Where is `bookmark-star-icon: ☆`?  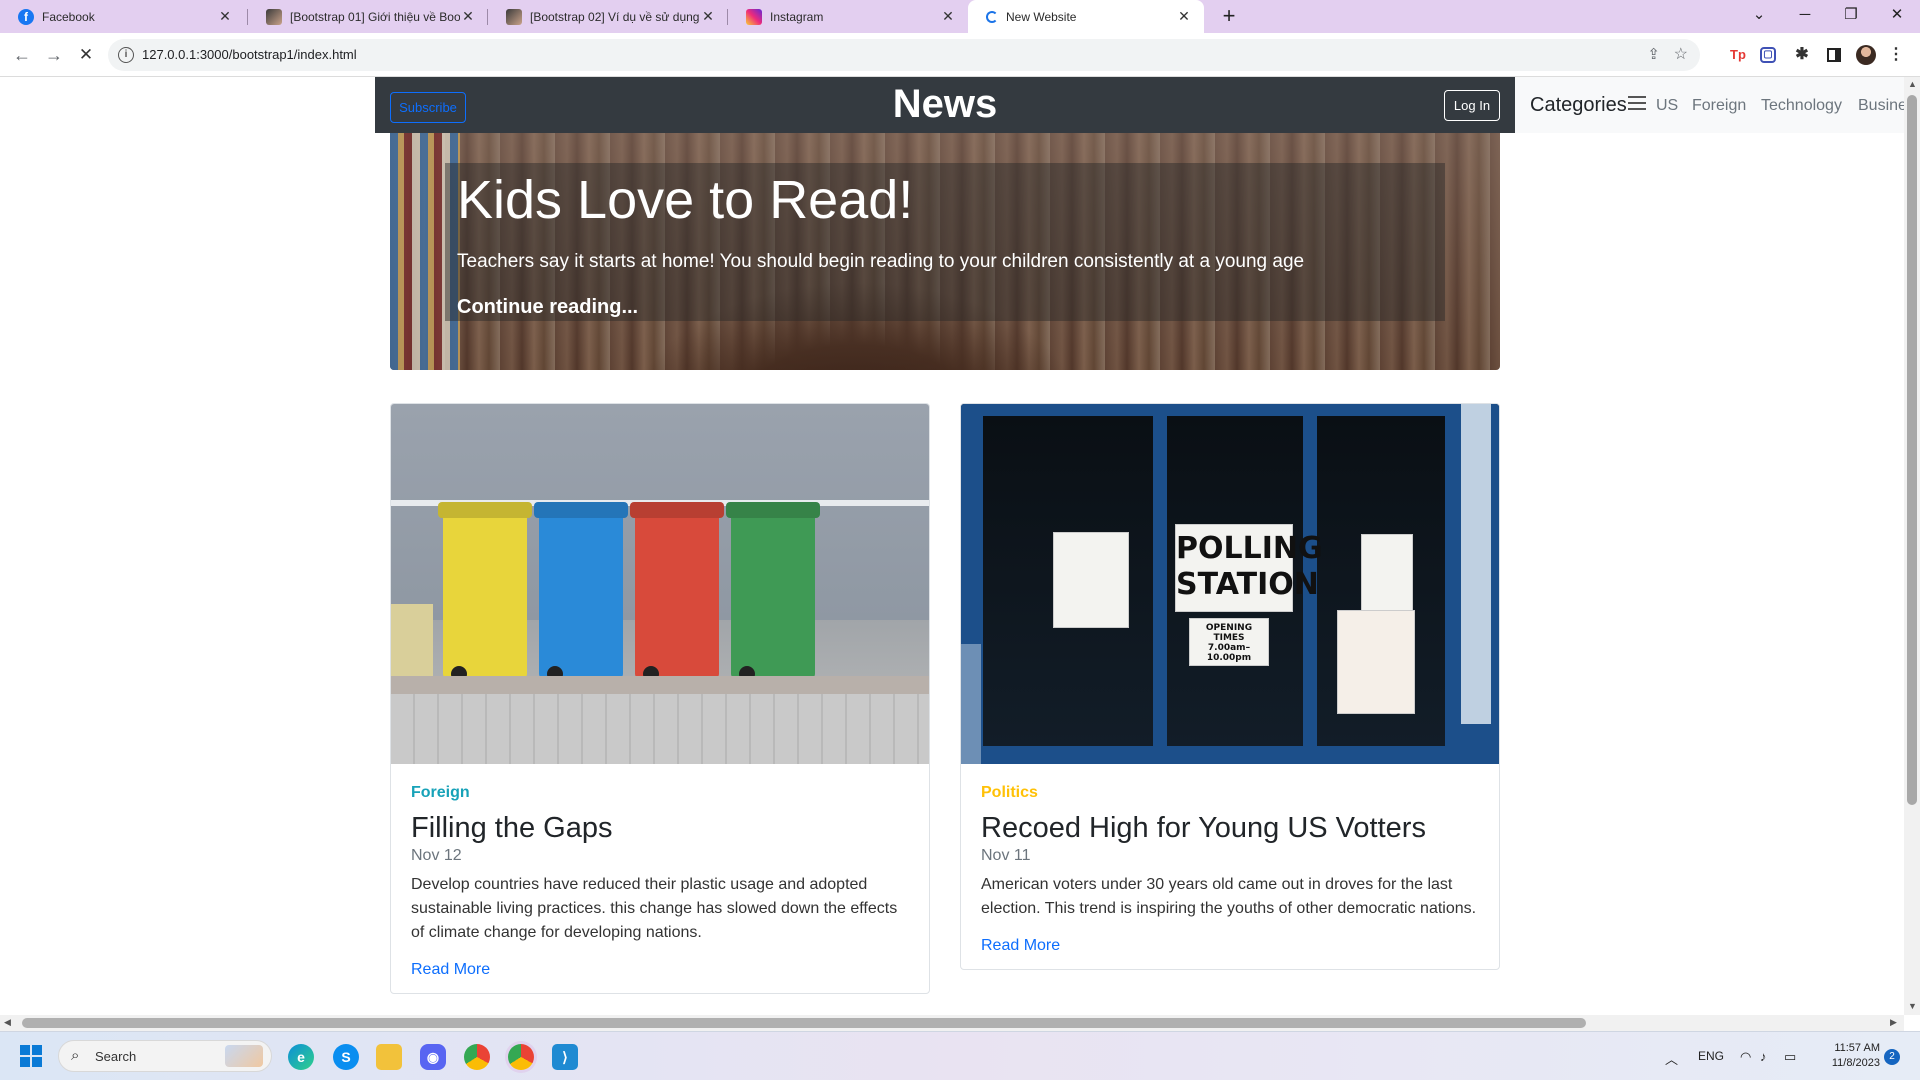 bookmark-star-icon: ☆ is located at coordinates (1681, 54).